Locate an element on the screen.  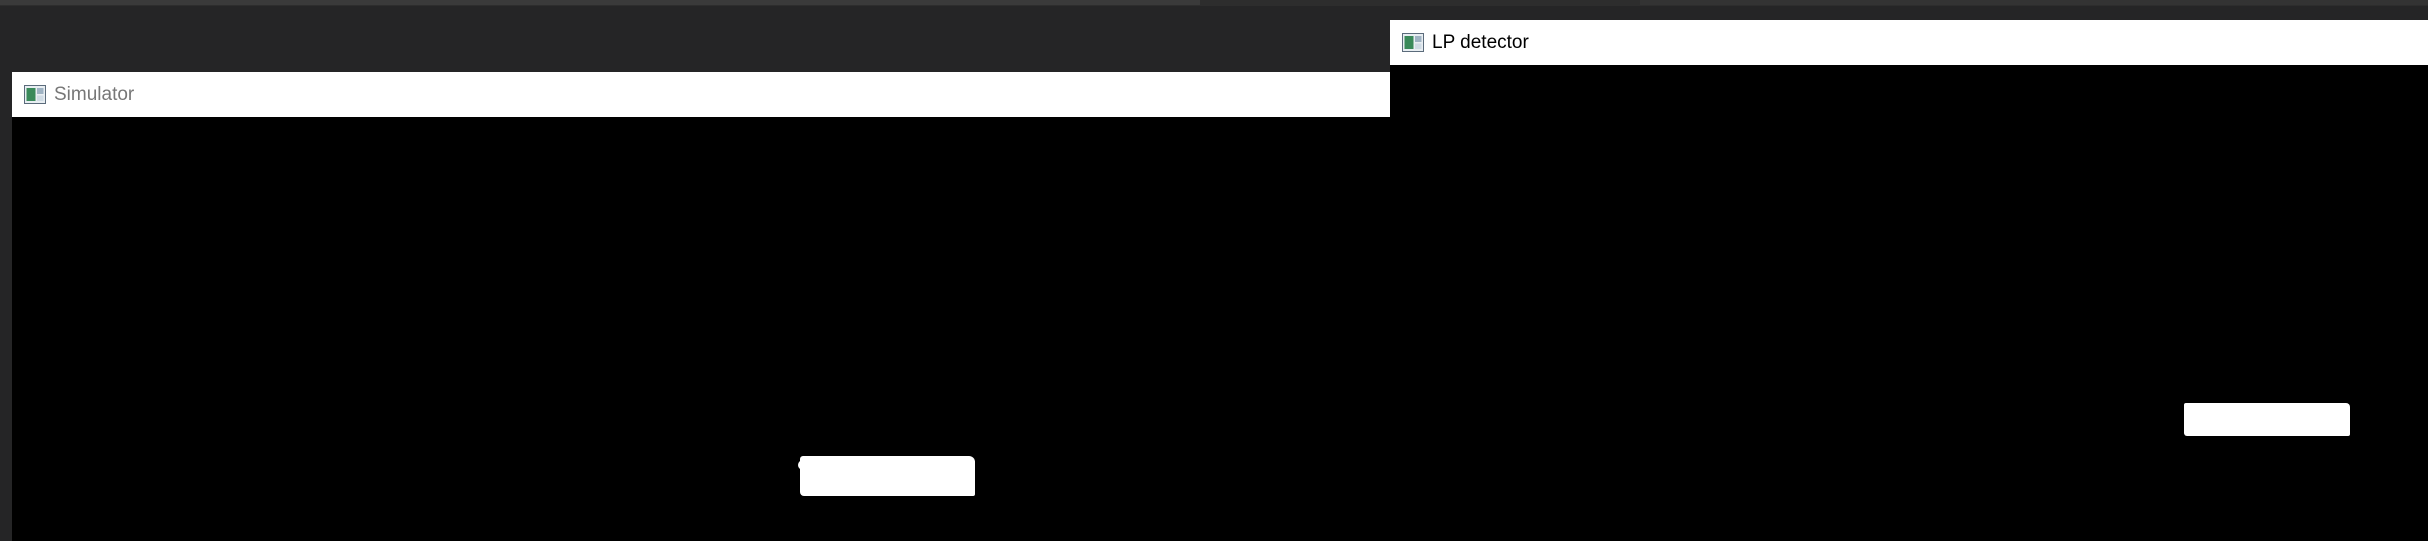
simulator-titlebar: Simulator is located at coordinates (701, 94).